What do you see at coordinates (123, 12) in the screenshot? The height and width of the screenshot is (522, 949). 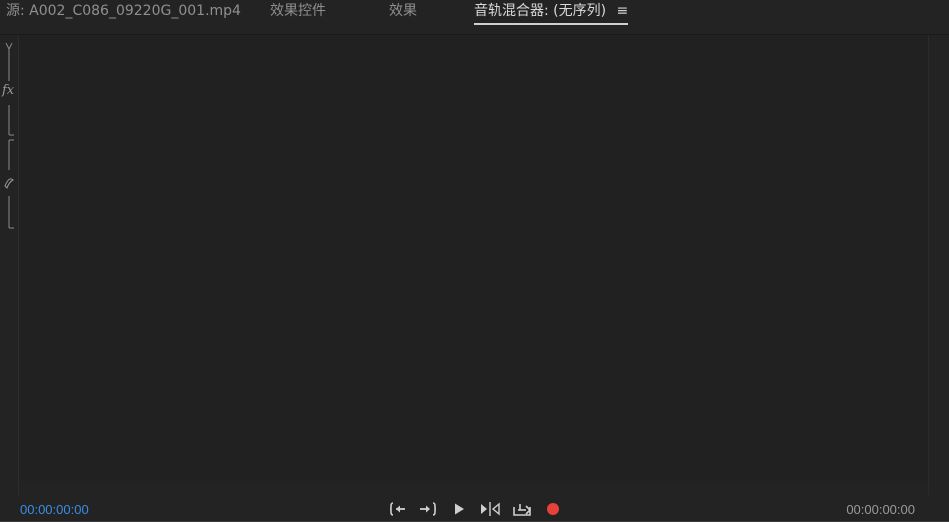 I see `tab-source: 源: A002_C086_09220G_001.mp4` at bounding box center [123, 12].